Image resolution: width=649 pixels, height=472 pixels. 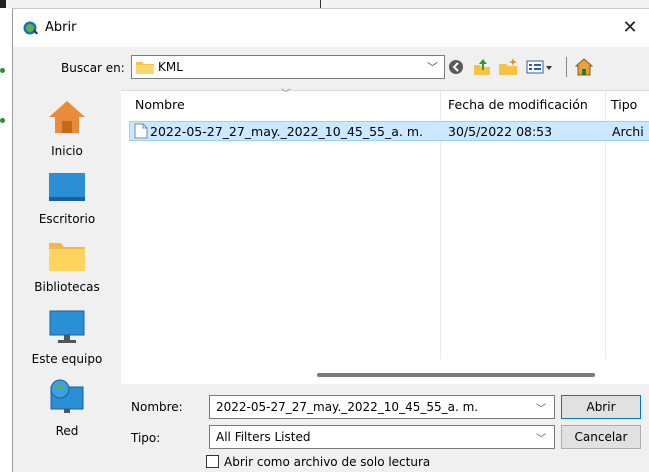 What do you see at coordinates (287, 131) in the screenshot?
I see `file-name-cell: 2022-05-27_27_may._2022_10_45_55_a. m.` at bounding box center [287, 131].